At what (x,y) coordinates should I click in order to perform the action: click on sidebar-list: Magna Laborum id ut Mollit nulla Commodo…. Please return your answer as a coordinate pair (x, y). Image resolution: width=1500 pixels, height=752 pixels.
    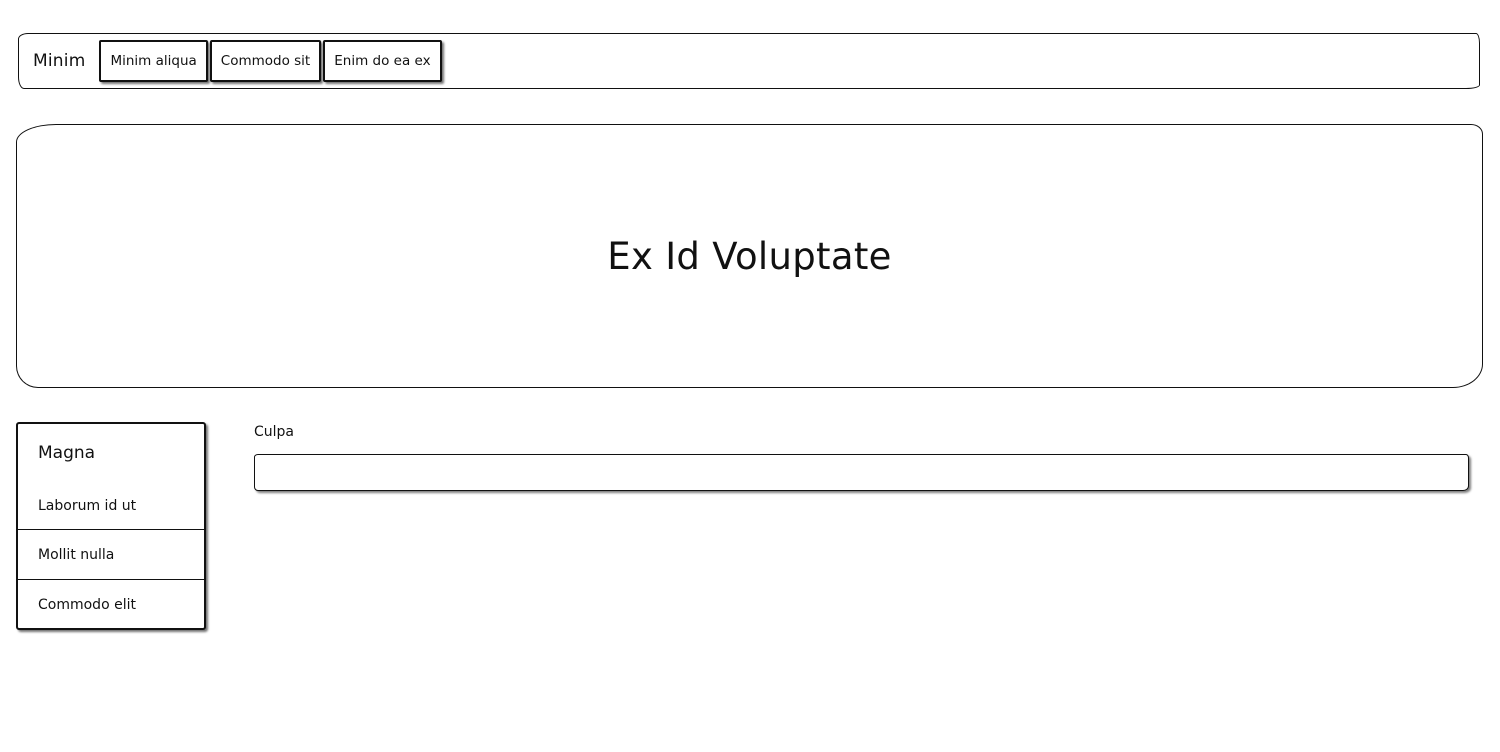
    Looking at the image, I should click on (111, 526).